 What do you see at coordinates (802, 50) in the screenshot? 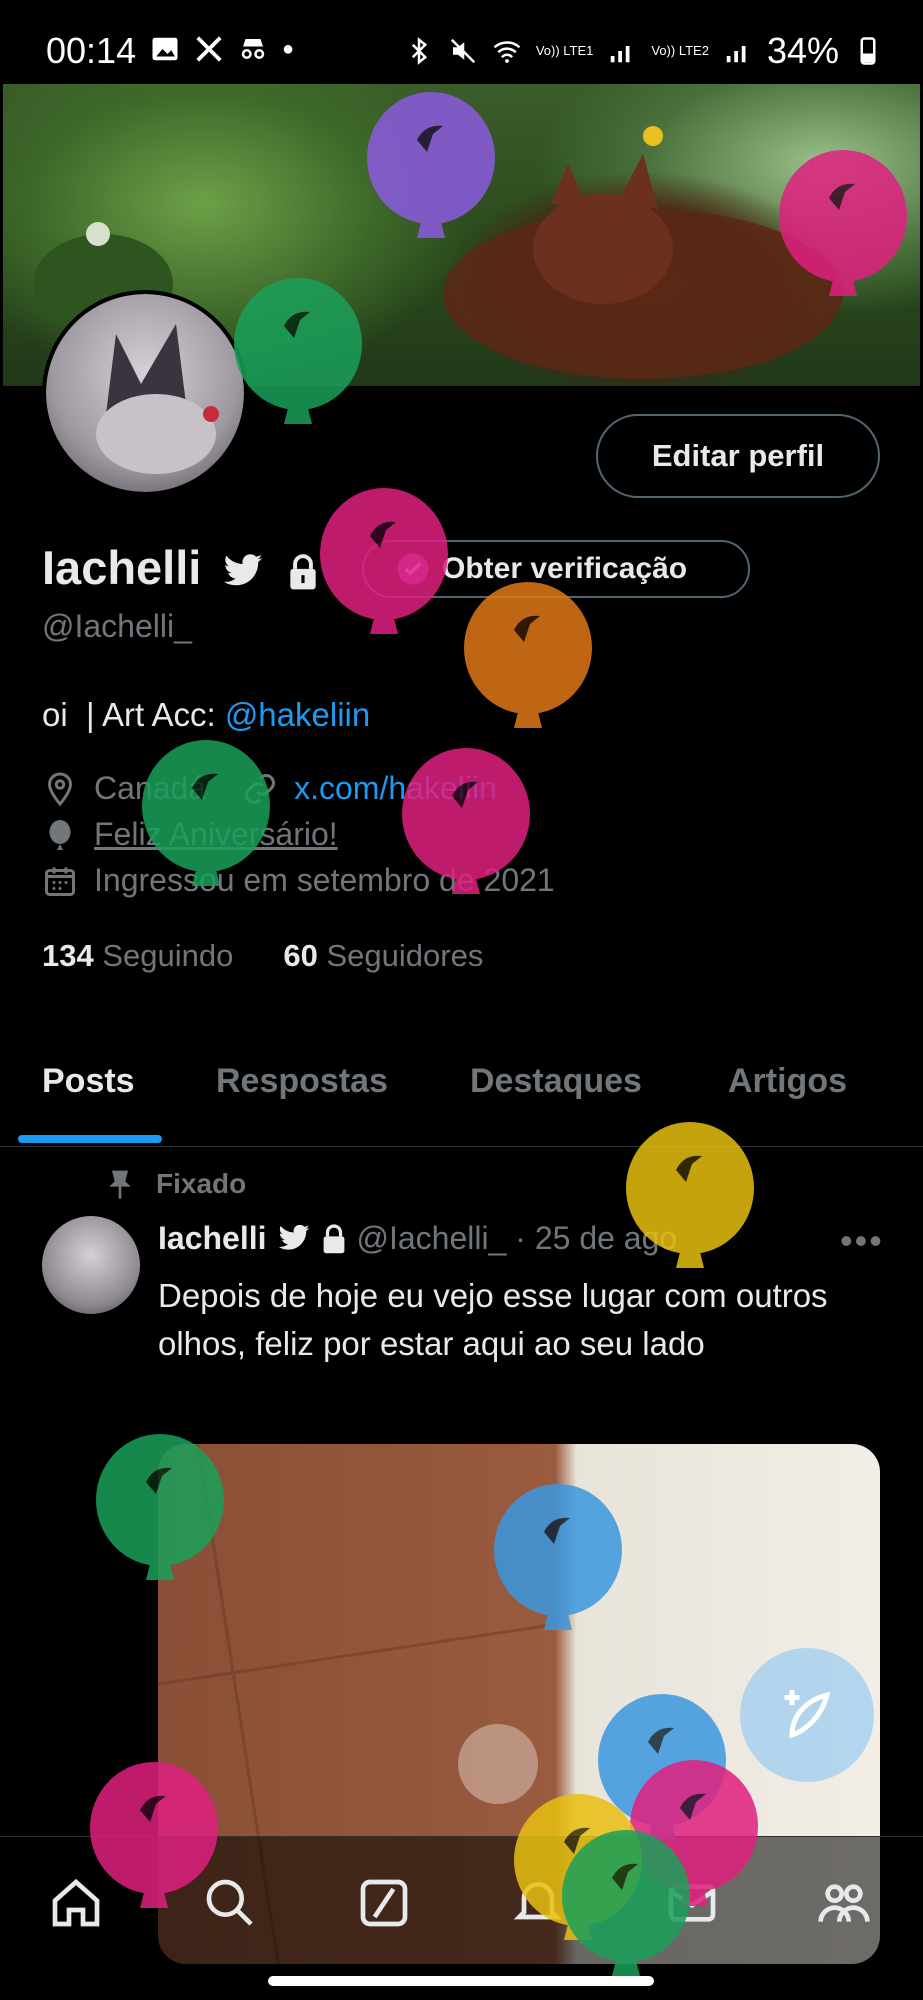
I see `battery-percent: 34%` at bounding box center [802, 50].